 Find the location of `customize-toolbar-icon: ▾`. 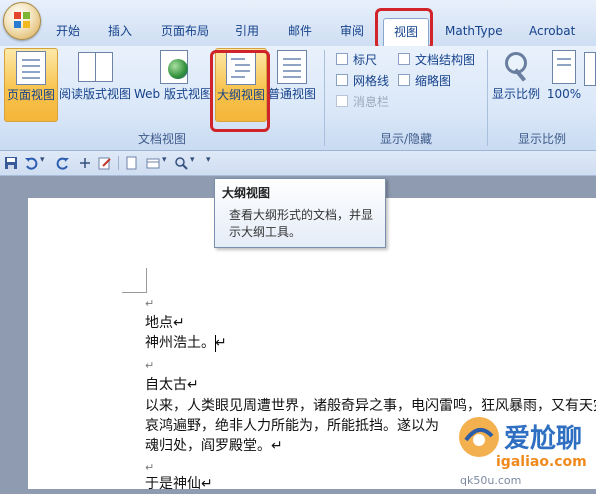

customize-toolbar-icon: ▾ is located at coordinates (208, 160).